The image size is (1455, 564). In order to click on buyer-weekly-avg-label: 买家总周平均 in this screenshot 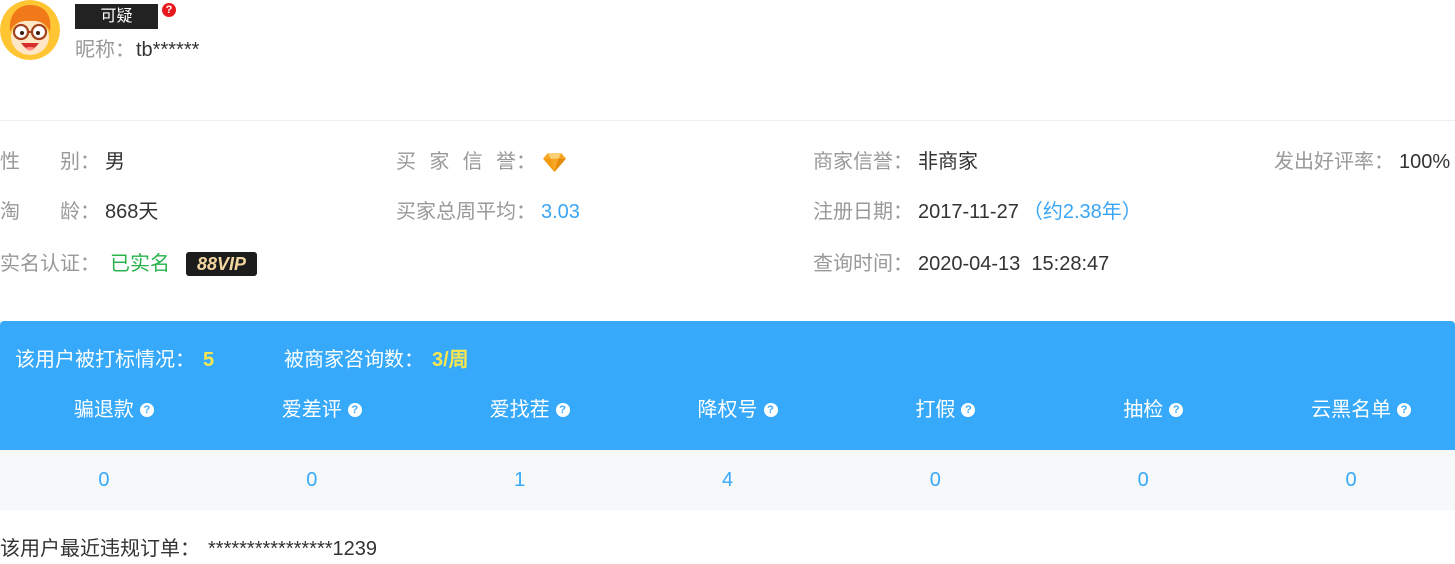, I will do `click(456, 212)`.